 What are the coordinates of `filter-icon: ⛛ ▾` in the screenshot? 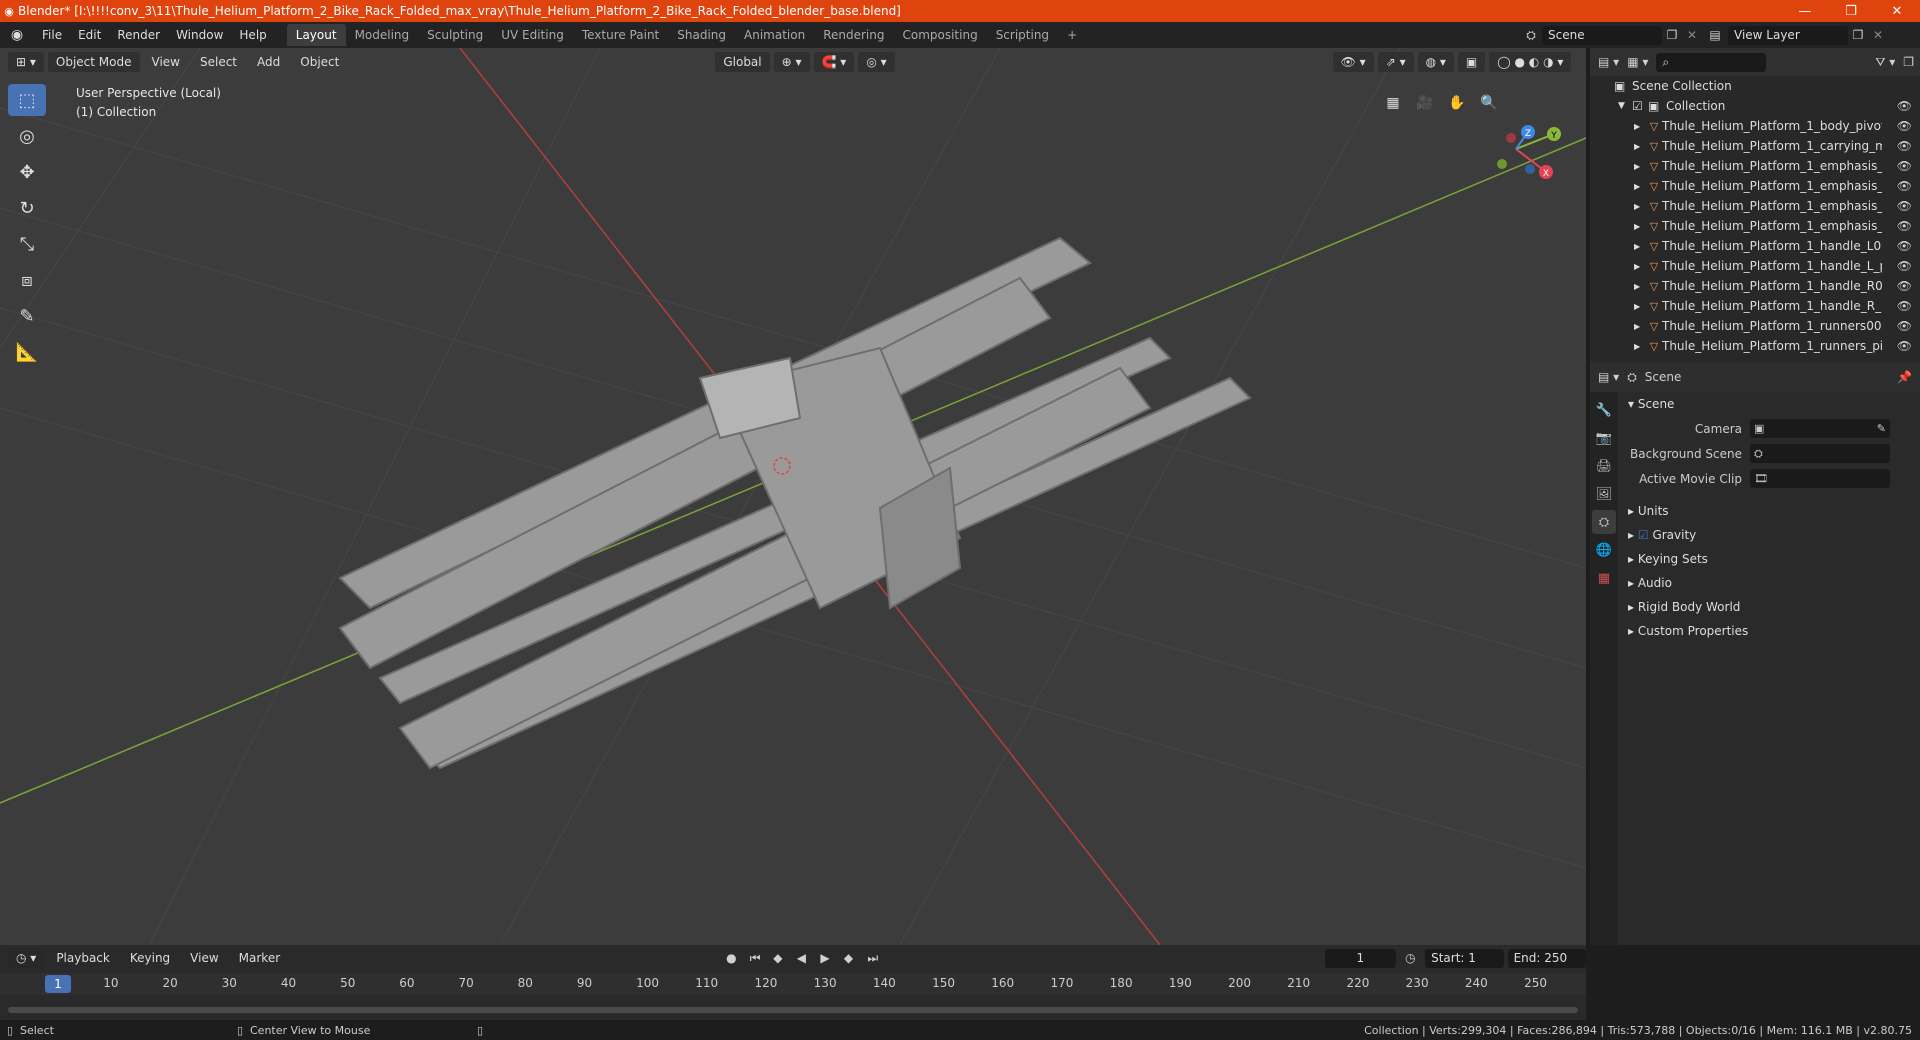 It's located at (1885, 62).